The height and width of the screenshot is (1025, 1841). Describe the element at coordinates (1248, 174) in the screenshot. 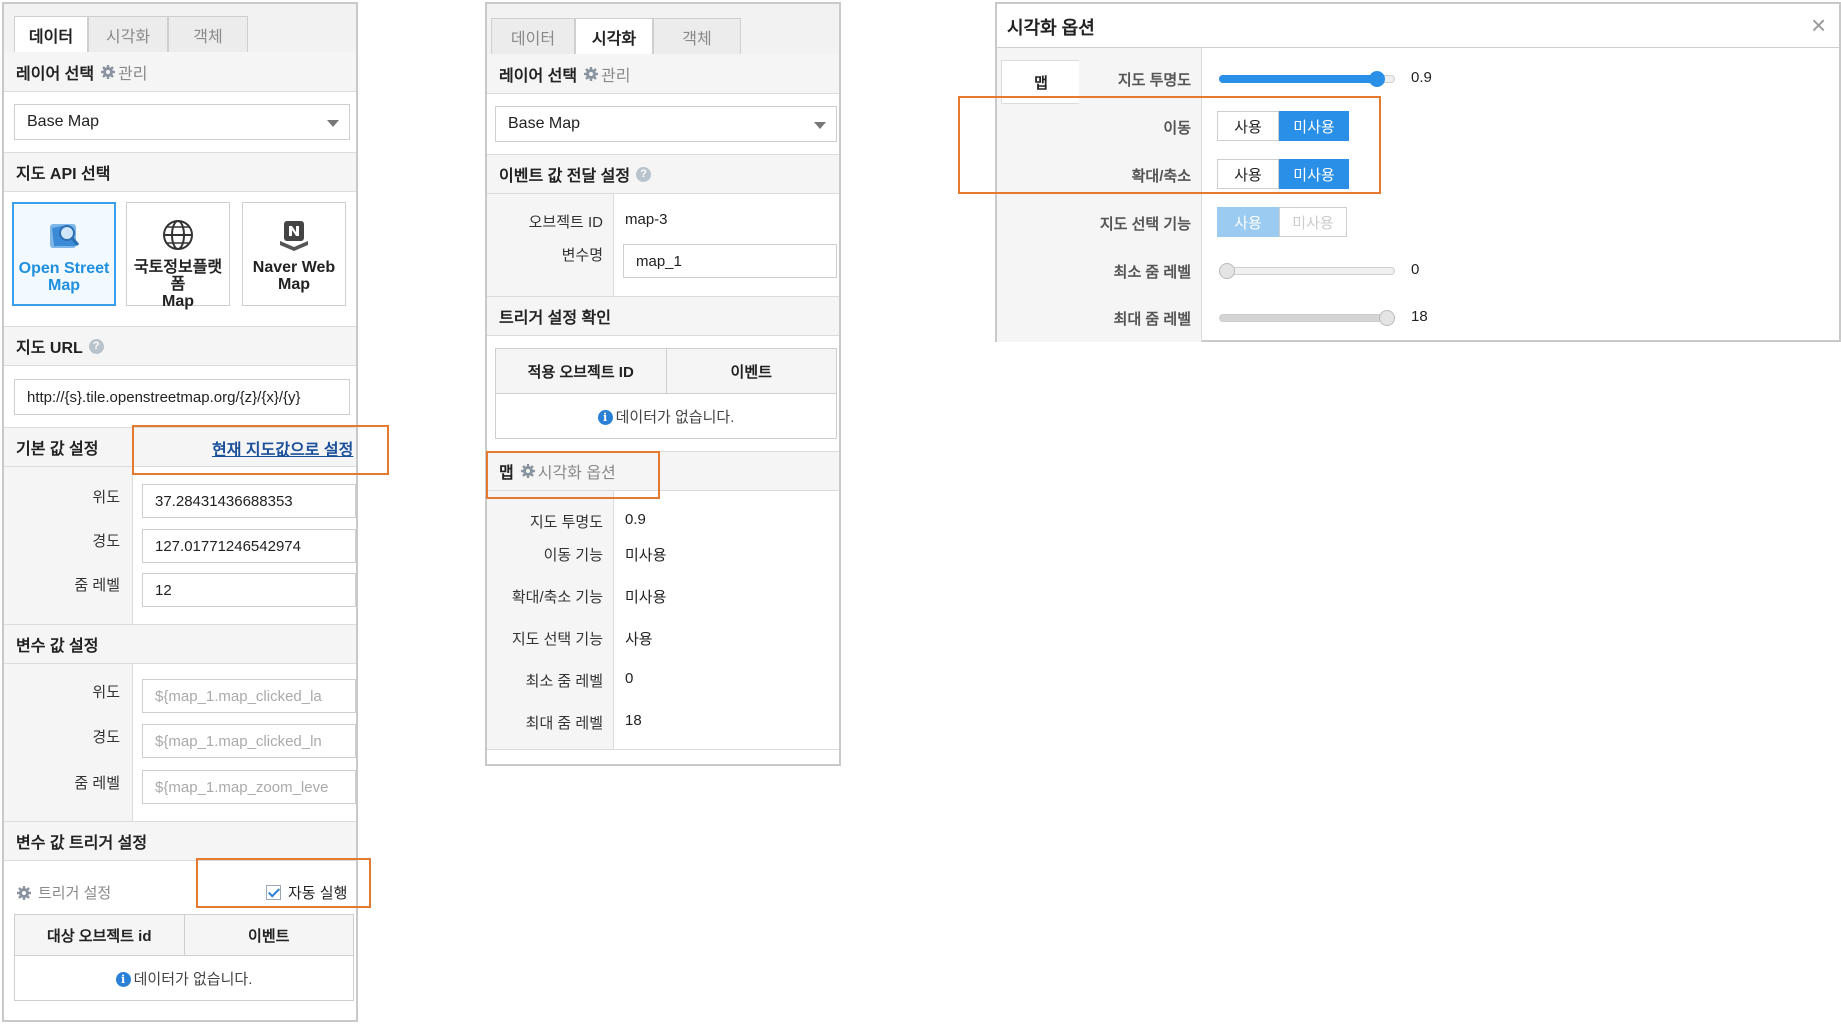

I see `zoom-use-button: 사용` at that location.